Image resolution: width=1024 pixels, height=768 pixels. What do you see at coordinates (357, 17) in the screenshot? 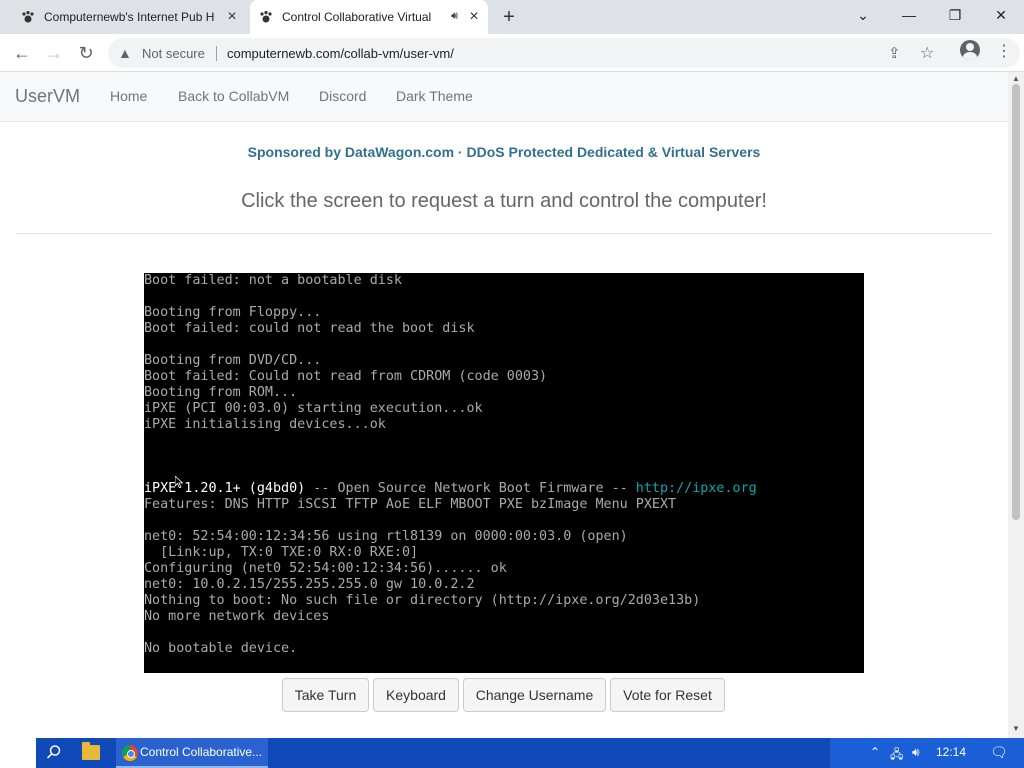
I see `tab-title: Control Collaborative Virtual` at bounding box center [357, 17].